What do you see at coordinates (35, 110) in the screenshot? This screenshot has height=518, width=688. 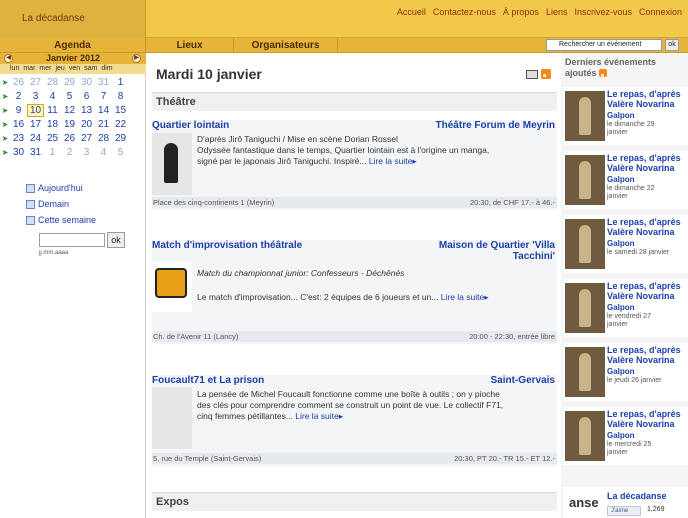 I see `calendar-day: 10` at bounding box center [35, 110].